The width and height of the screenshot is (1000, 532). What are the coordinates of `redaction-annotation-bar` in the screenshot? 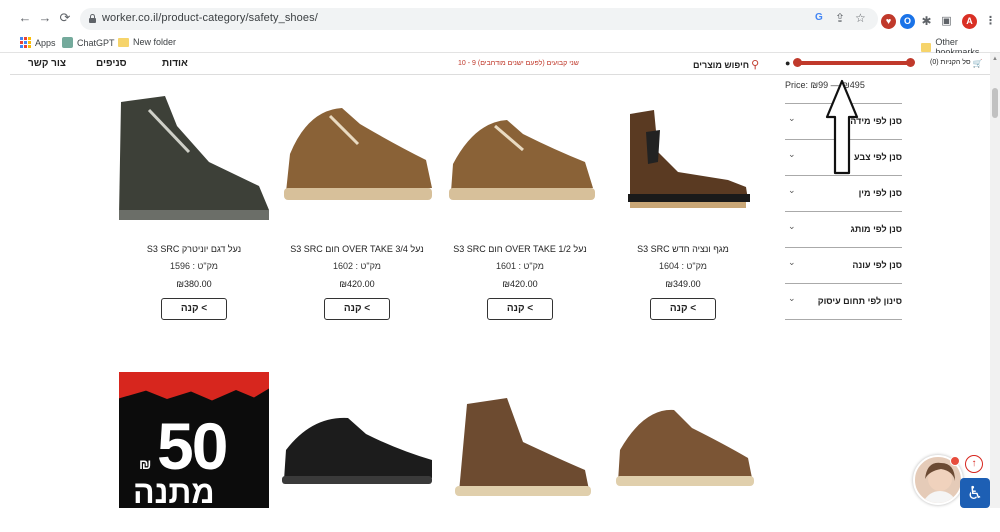 It's located at (854, 62).